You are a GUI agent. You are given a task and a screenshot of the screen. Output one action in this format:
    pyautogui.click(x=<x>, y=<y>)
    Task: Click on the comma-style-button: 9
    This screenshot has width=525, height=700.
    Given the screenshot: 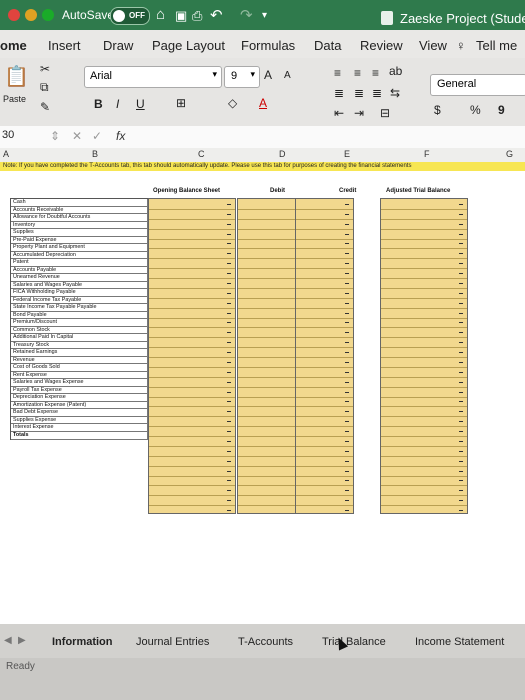 What is the action you would take?
    pyautogui.click(x=501, y=110)
    